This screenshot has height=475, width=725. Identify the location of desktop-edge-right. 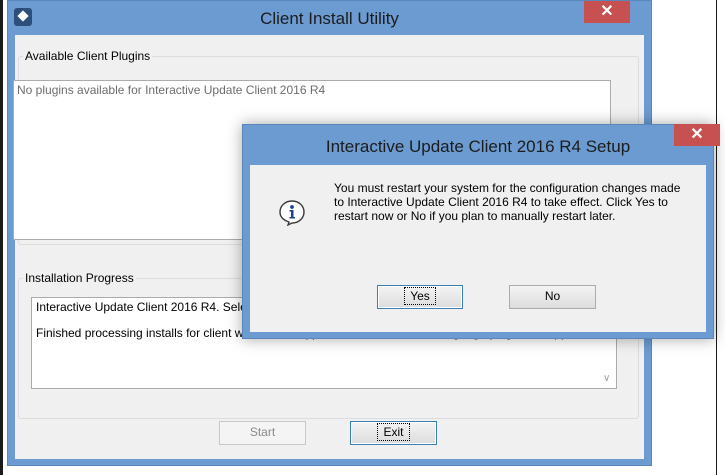
(716, 237).